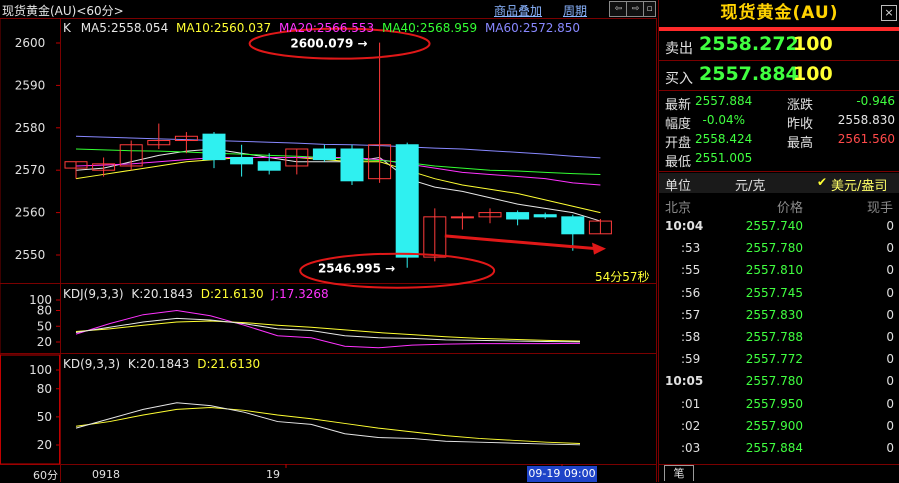 The width and height of the screenshot is (899, 483). I want to click on price-axis: 2600 2590 2580 2570 2560 2550, so click(37, 149).